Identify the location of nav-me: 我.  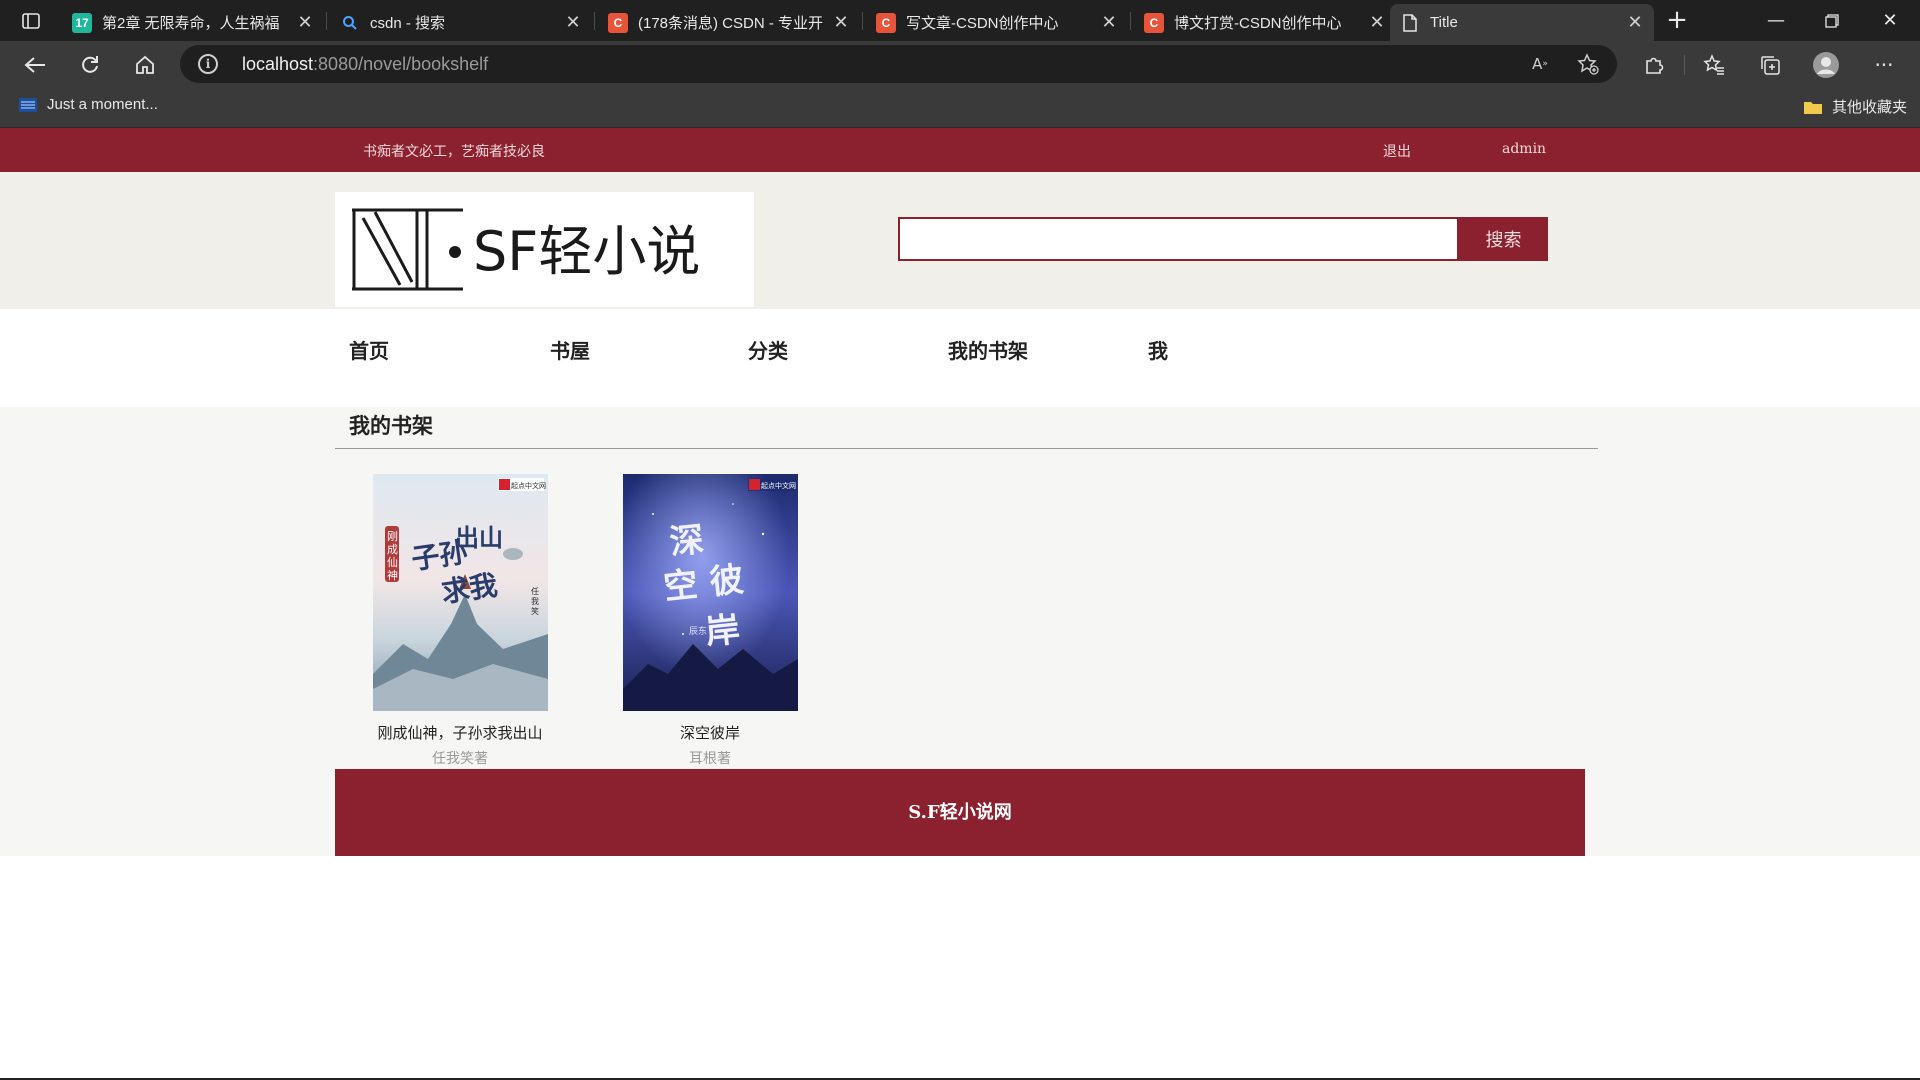
(1158, 349).